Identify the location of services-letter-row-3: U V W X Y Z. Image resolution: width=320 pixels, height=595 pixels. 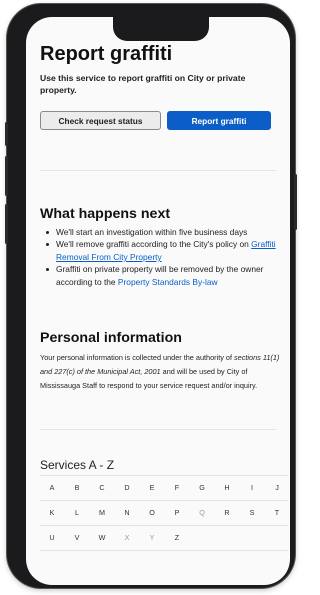
(164, 538).